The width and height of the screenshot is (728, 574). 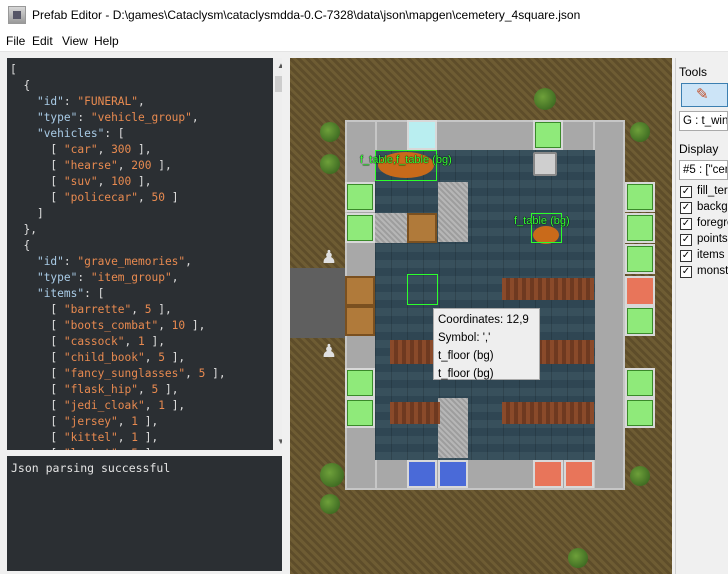 I want to click on checkbox-background: ✓ background, so click(x=704, y=208).